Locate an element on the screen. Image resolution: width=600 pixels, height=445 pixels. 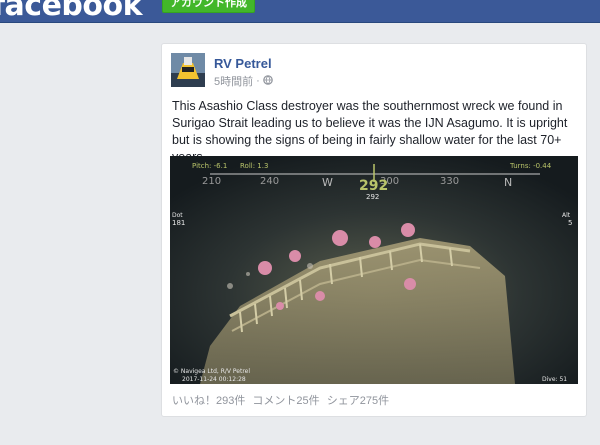
comments-count: コメント25件 is located at coordinates (285, 401).